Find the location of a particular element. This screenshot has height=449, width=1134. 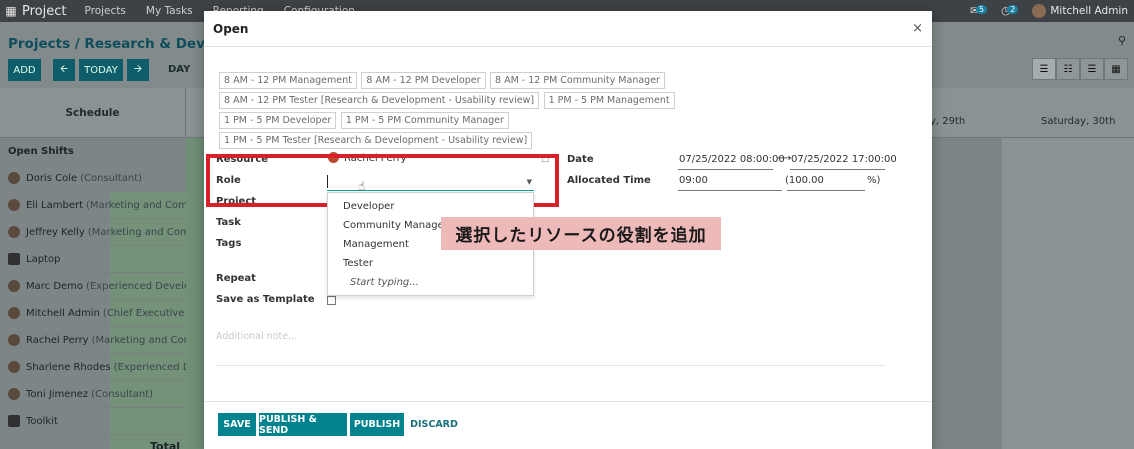

dialog-title: Open is located at coordinates (568, 29).